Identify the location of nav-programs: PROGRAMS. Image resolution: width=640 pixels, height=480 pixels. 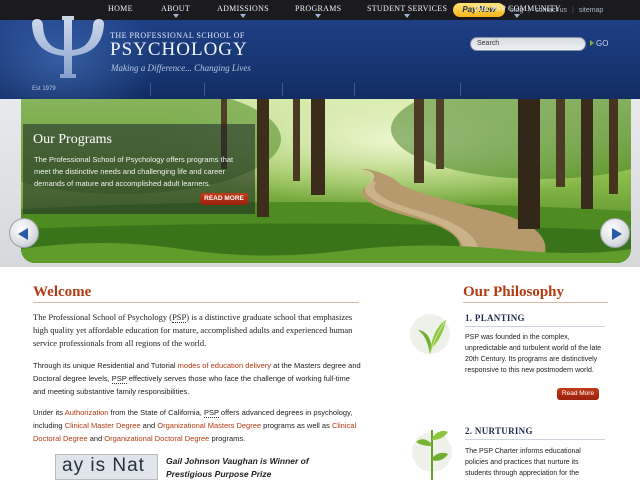
(318, 9).